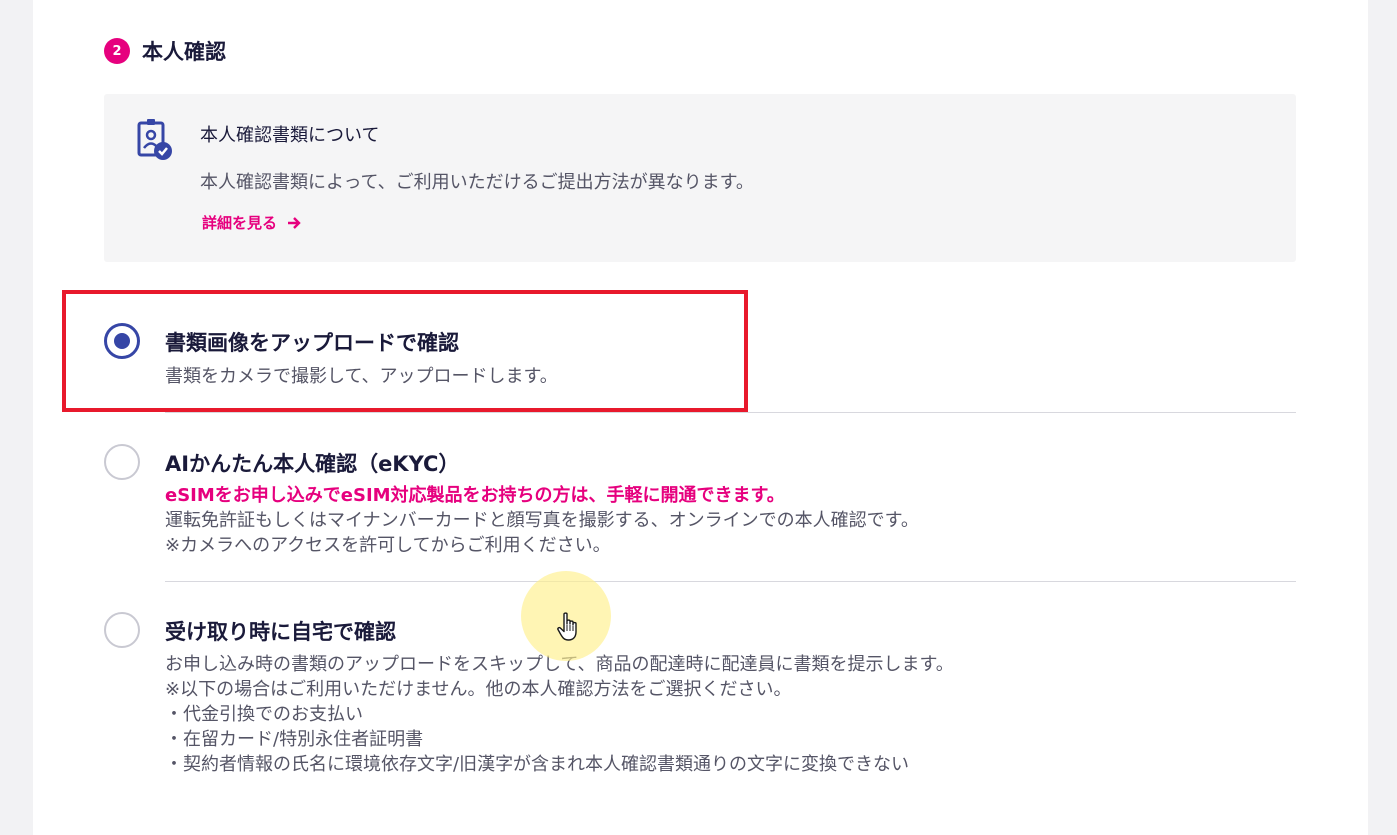 The width and height of the screenshot is (1397, 835). Describe the element at coordinates (361, 376) in the screenshot. I see `option-description: 書類をカメラで撮影して、アップロードします。` at that location.